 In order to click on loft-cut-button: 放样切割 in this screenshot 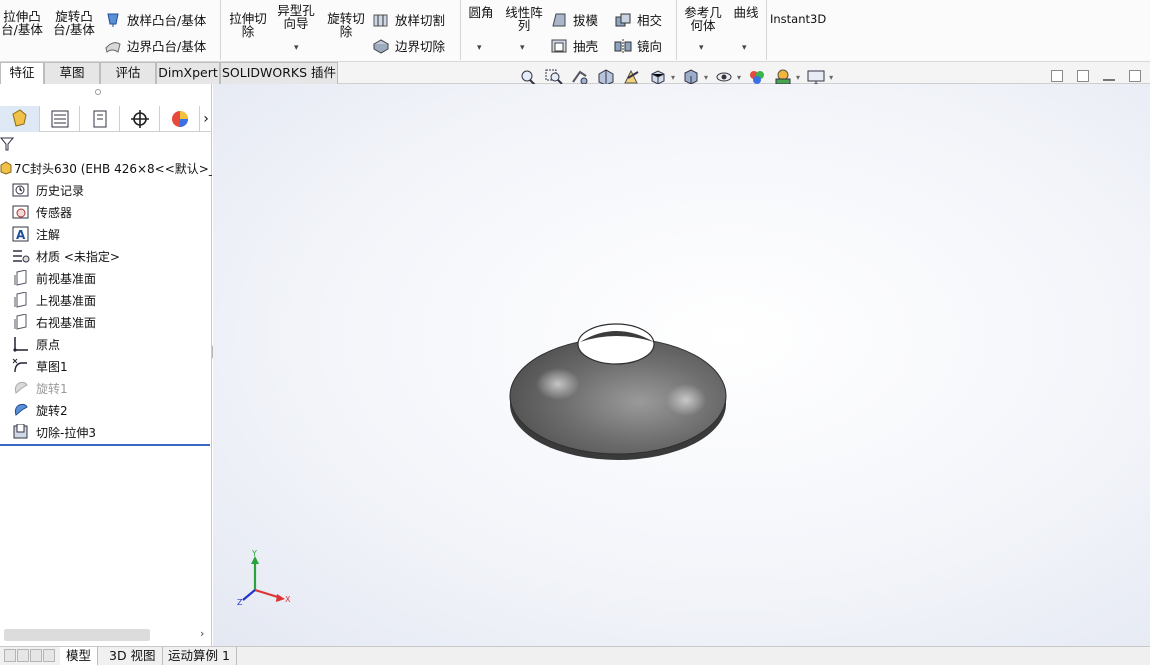, I will do `click(408, 19)`.